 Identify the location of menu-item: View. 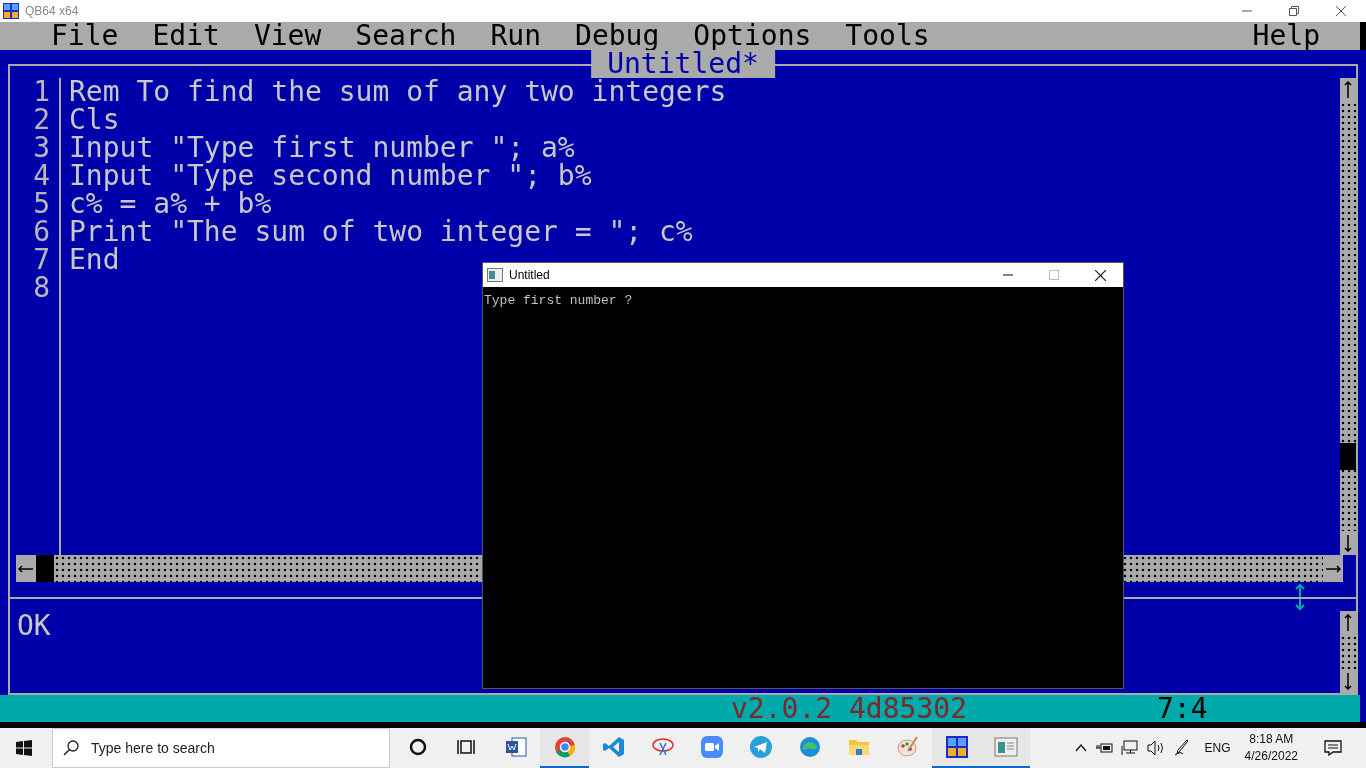
(287, 36).